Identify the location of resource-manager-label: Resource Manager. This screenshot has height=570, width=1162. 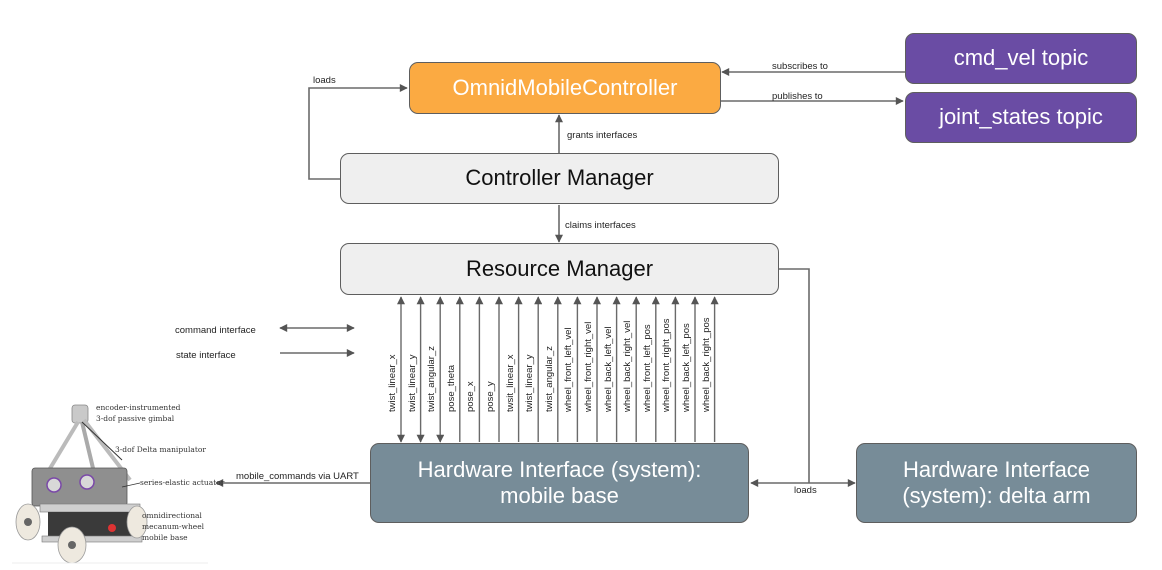
(559, 268).